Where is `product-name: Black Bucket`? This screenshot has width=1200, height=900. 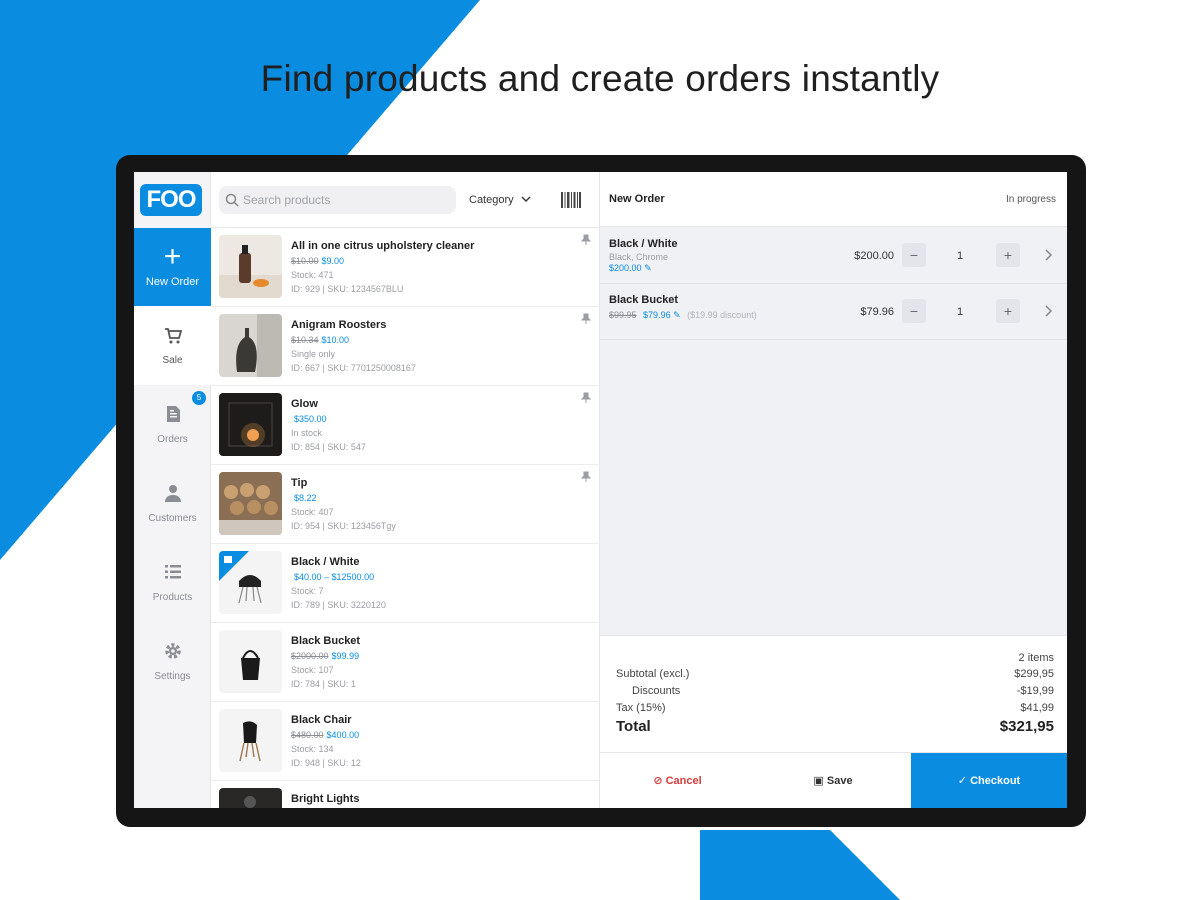 product-name: Black Bucket is located at coordinates (326, 641).